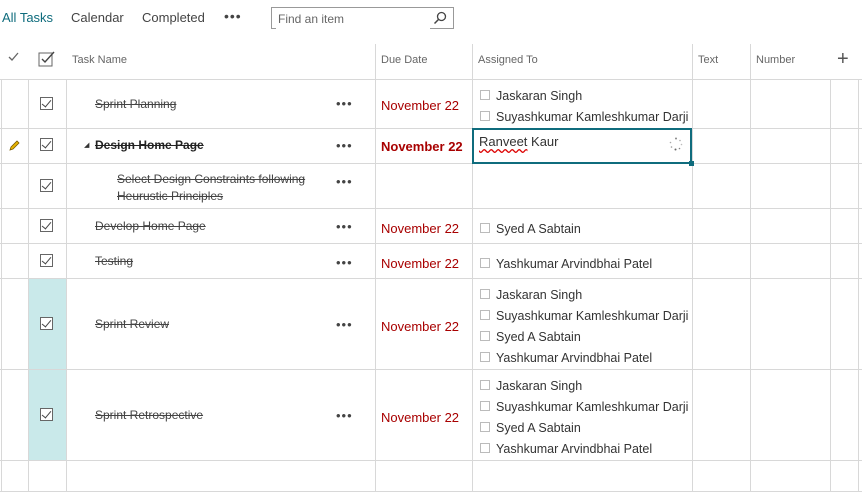 Image resolution: width=862 pixels, height=500 pixels. I want to click on people-picker-input: Ranveet Kaur, so click(519, 141).